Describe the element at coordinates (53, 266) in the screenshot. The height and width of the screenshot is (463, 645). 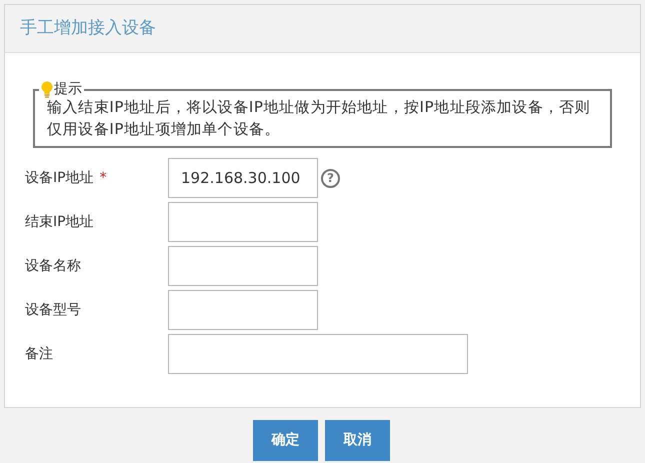
I see `field-label: 设备名称` at that location.